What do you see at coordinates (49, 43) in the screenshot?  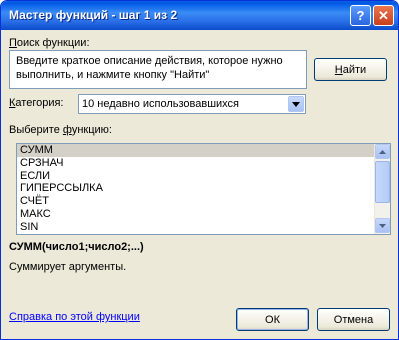 I see `search-label: Поиск функции:` at bounding box center [49, 43].